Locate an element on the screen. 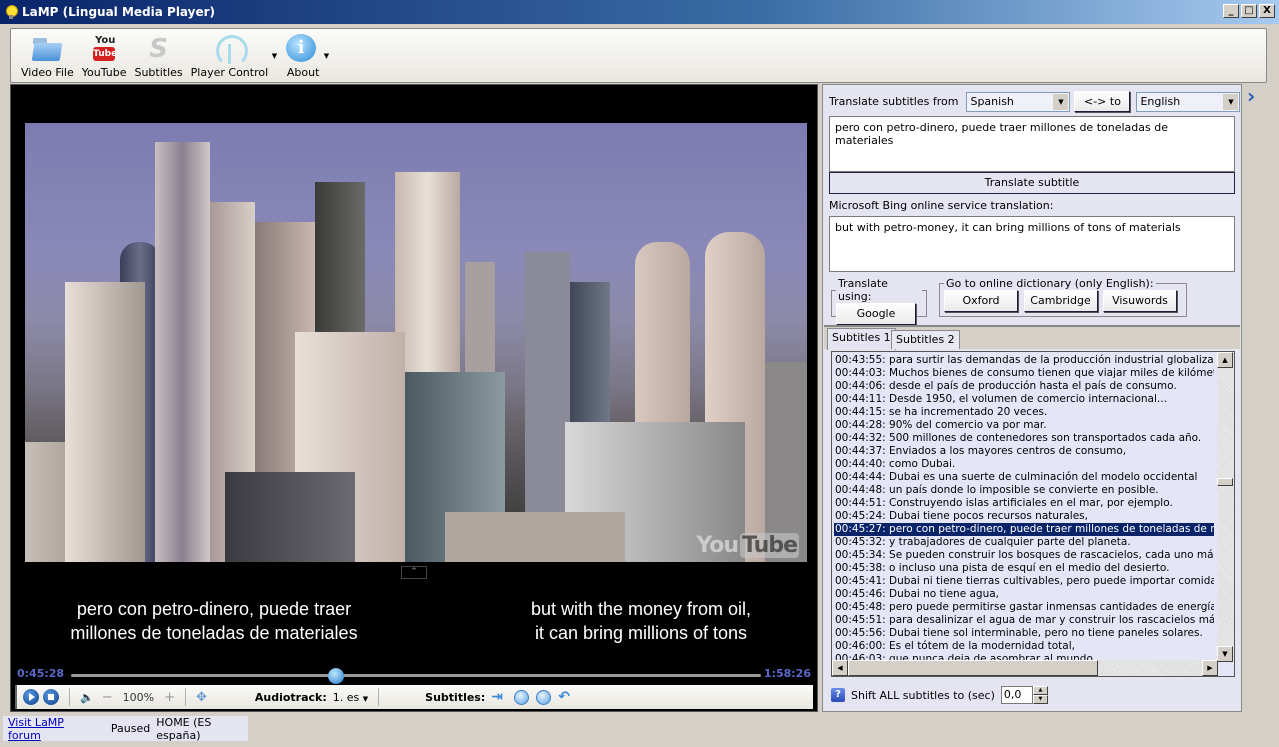 The height and width of the screenshot is (747, 1279). oxford-button: Oxford is located at coordinates (981, 301).